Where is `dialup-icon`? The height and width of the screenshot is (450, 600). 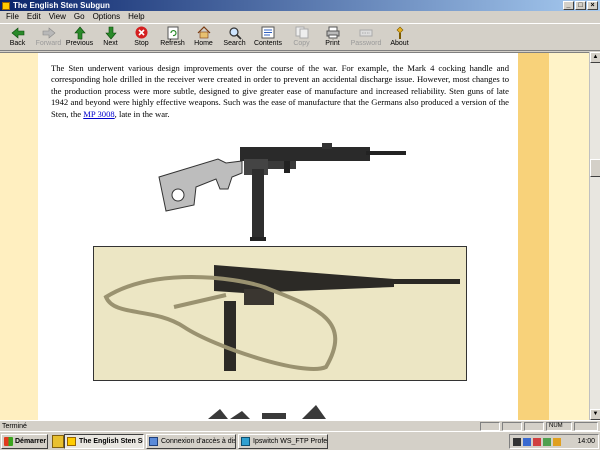 dialup-icon is located at coordinates (153, 441).